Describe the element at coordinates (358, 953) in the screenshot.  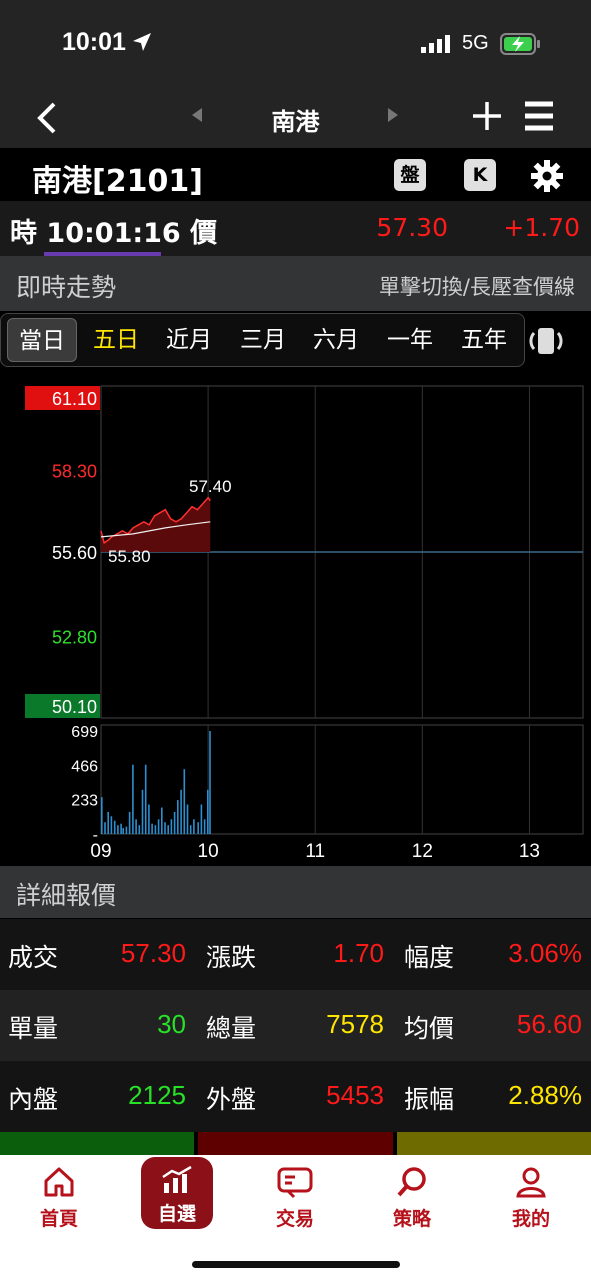
I see `detail-value: 1.70` at that location.